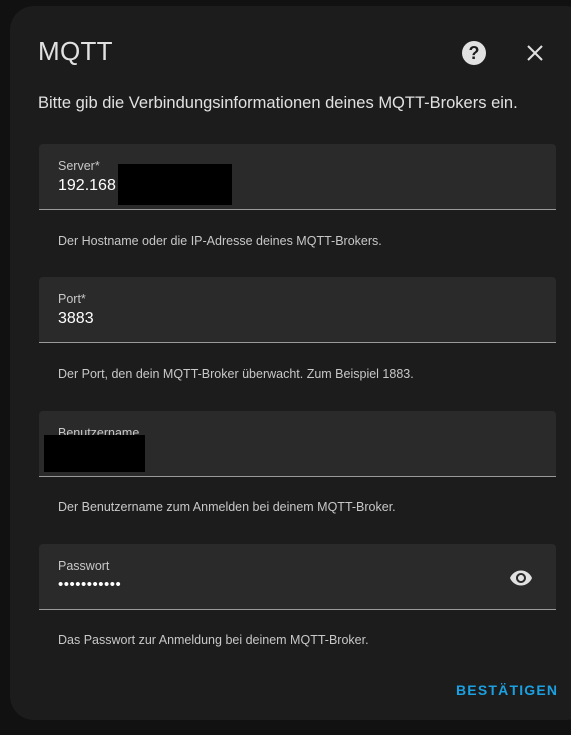 The width and height of the screenshot is (571, 735). What do you see at coordinates (521, 578) in the screenshot?
I see `eye-icon` at bounding box center [521, 578].